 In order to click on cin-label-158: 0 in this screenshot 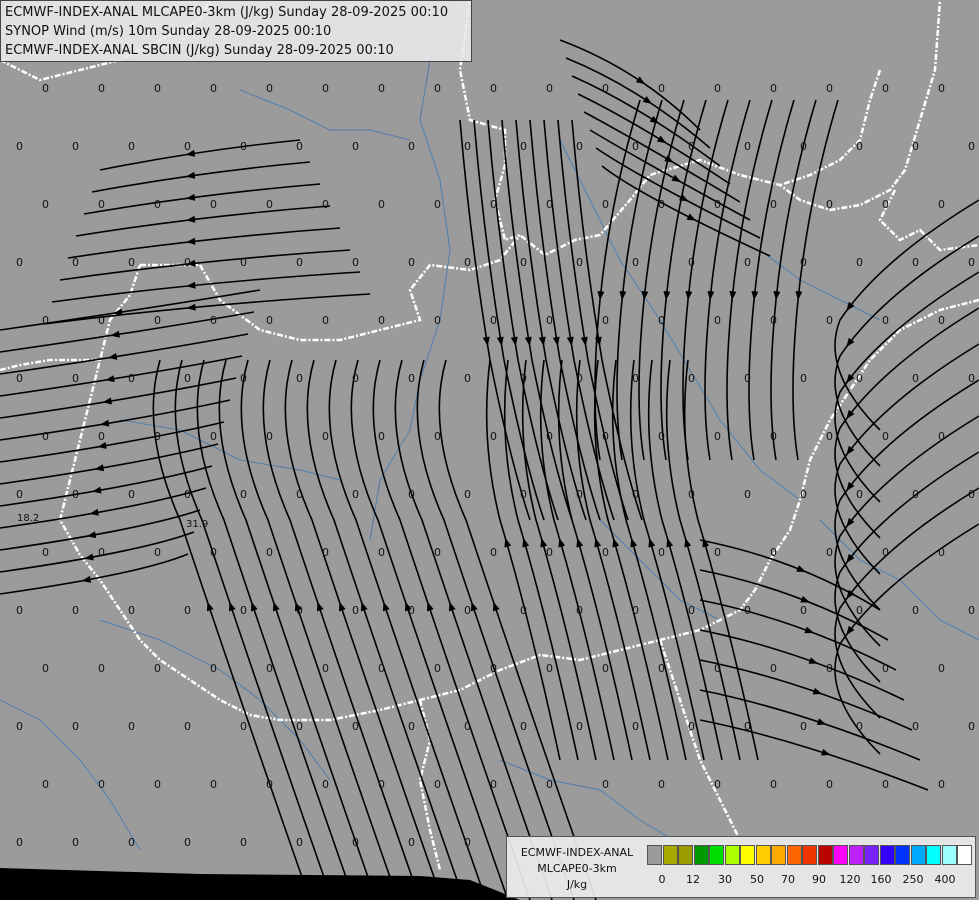, I will do `click(75, 610)`.